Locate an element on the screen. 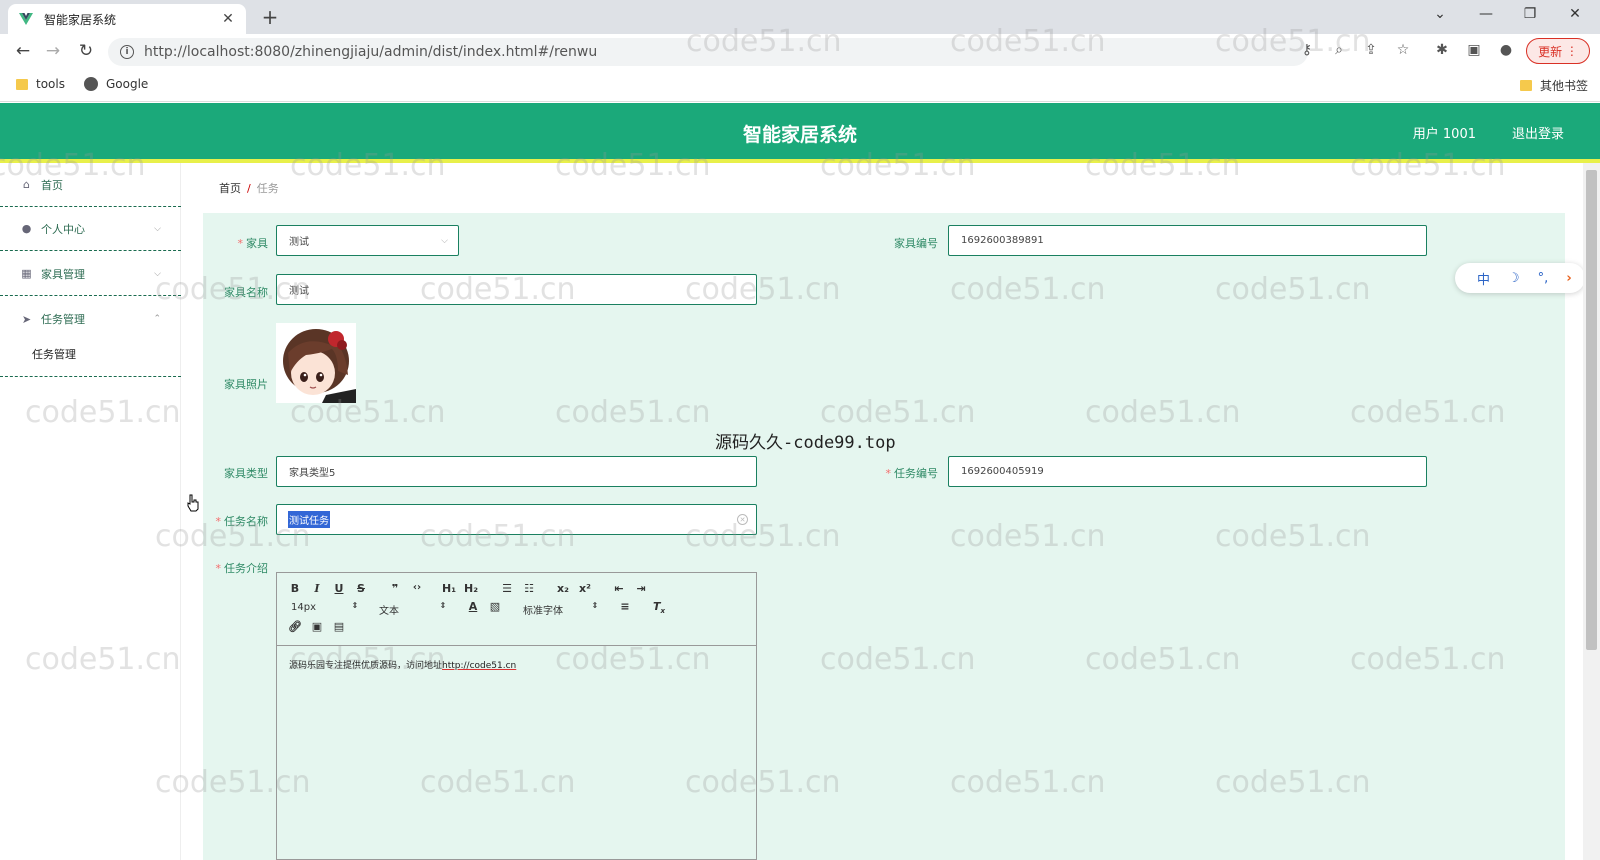 The image size is (1600, 860). punctuation-icon: °, is located at coordinates (1543, 278).